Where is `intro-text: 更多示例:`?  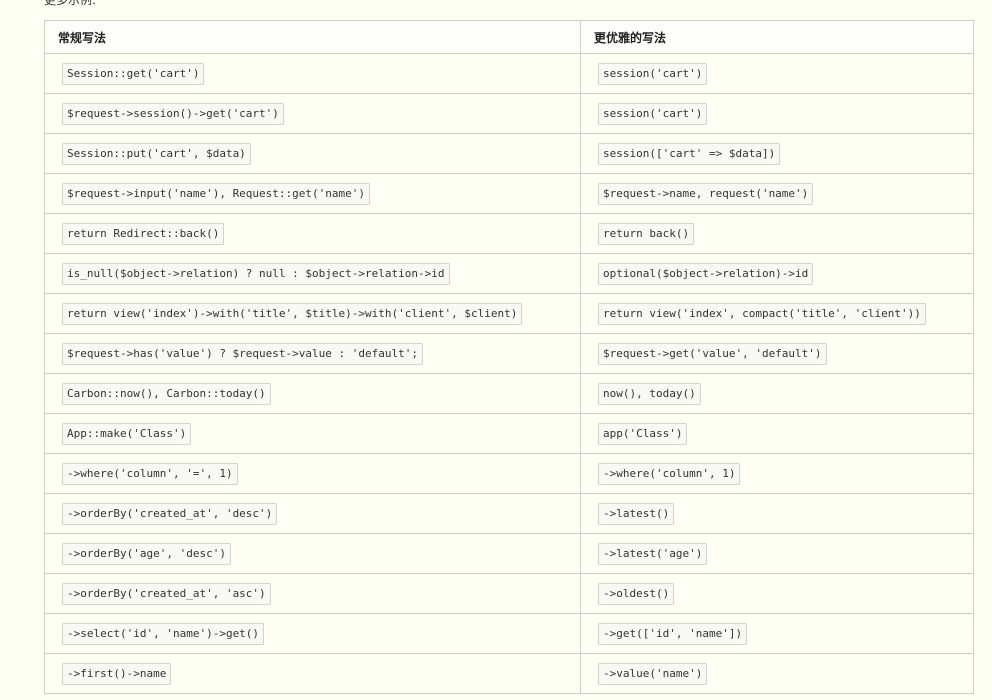 intro-text: 更多示例: is located at coordinates (70, 3).